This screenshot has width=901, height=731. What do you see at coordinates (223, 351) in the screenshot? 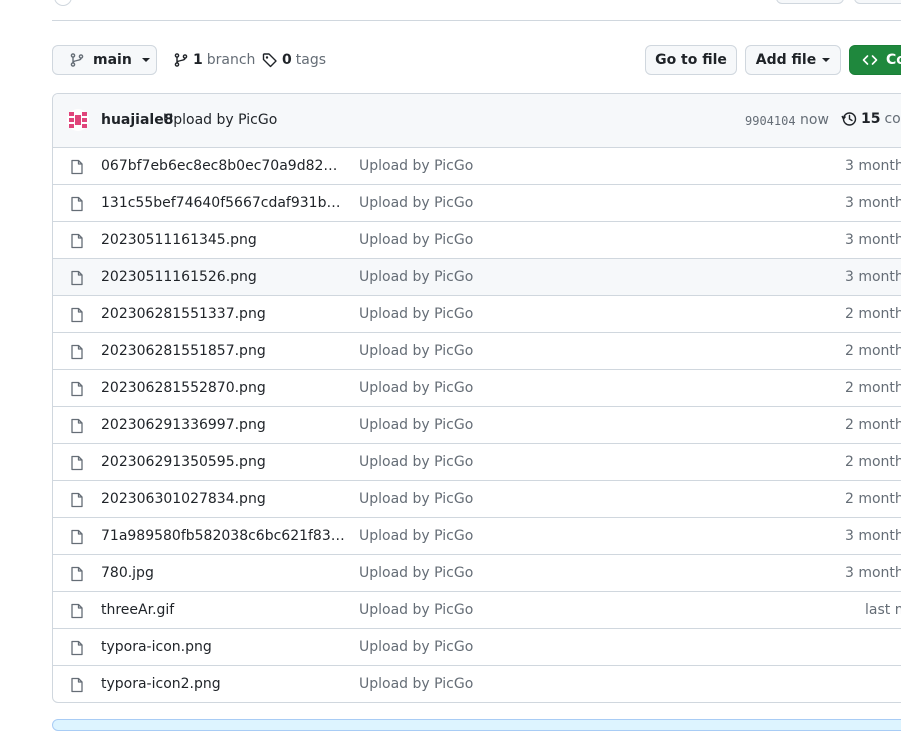
I see `file-name-link: 202306281551857.png` at bounding box center [223, 351].